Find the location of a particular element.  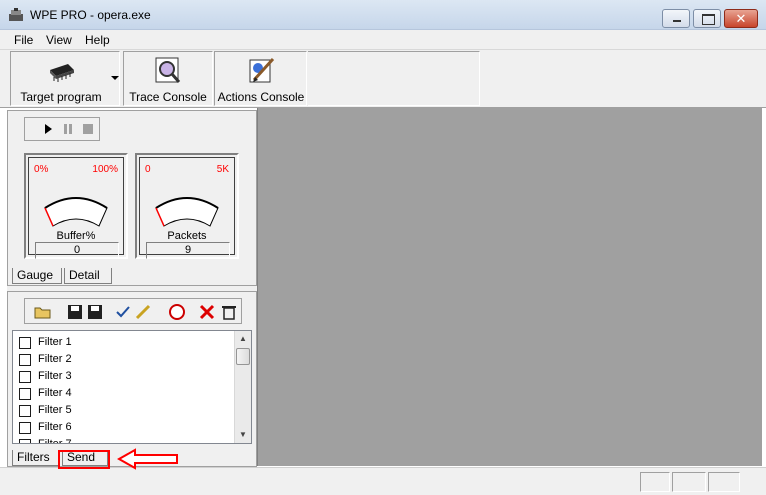

menu-bar: File View Help is located at coordinates (383, 40).